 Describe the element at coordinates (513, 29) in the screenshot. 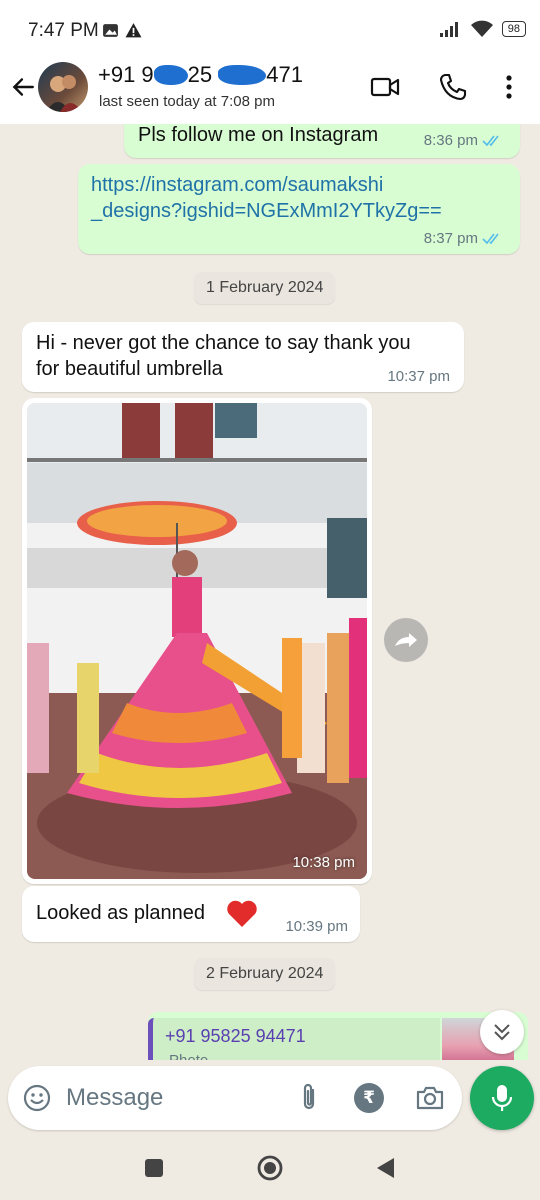

I see `battery-indicator: 98` at that location.